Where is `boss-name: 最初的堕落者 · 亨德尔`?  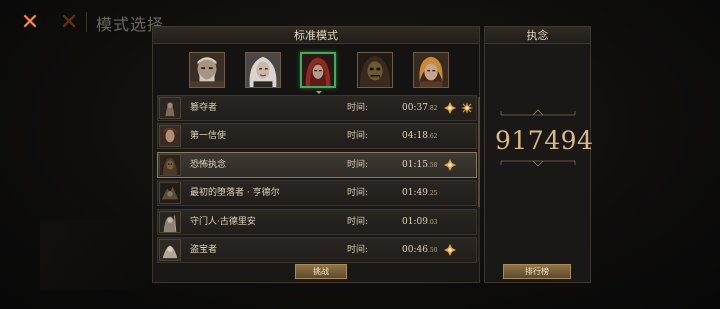 boss-name: 最初的堕落者 · 亨德尔 is located at coordinates (235, 193).